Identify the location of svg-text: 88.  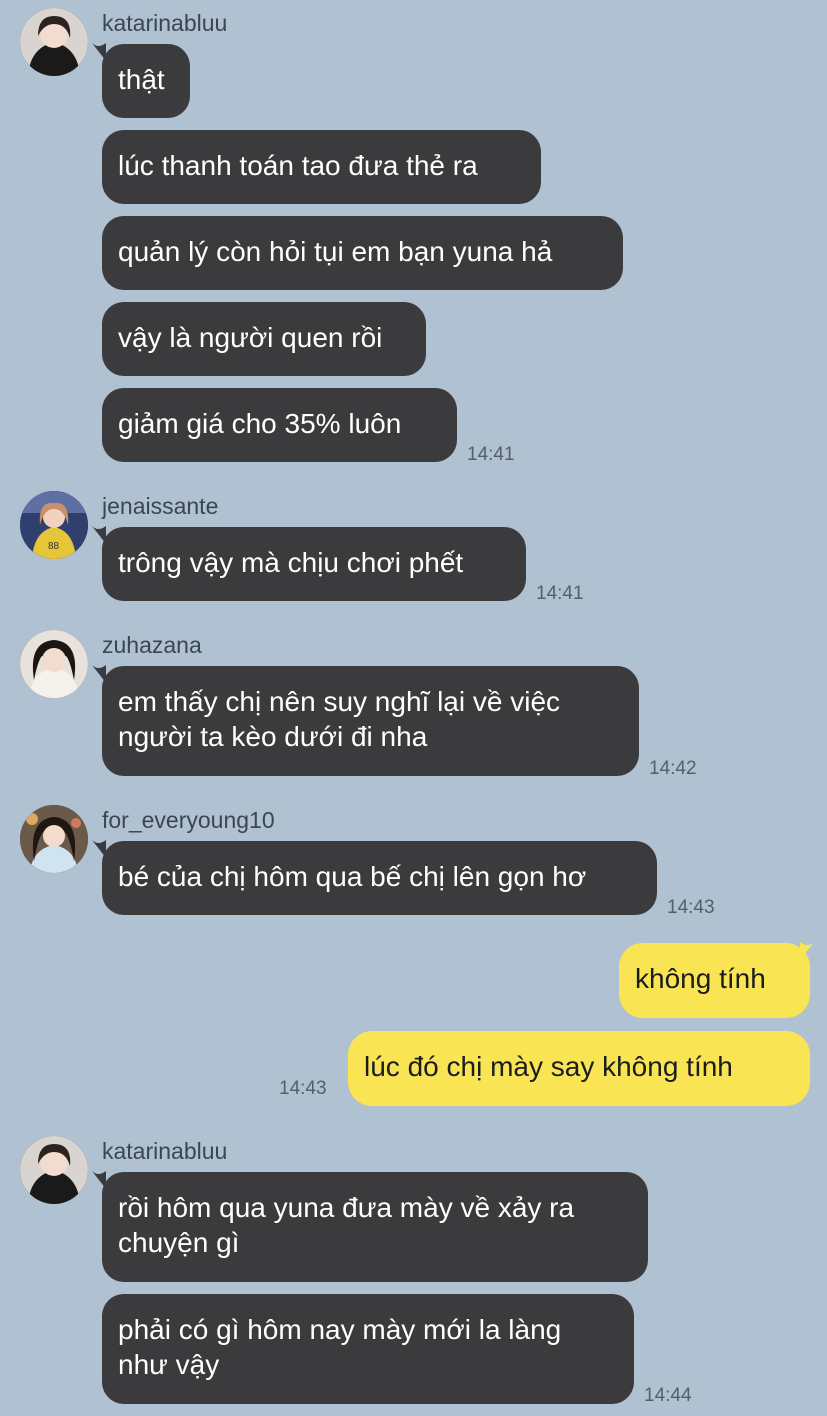
(54, 546).